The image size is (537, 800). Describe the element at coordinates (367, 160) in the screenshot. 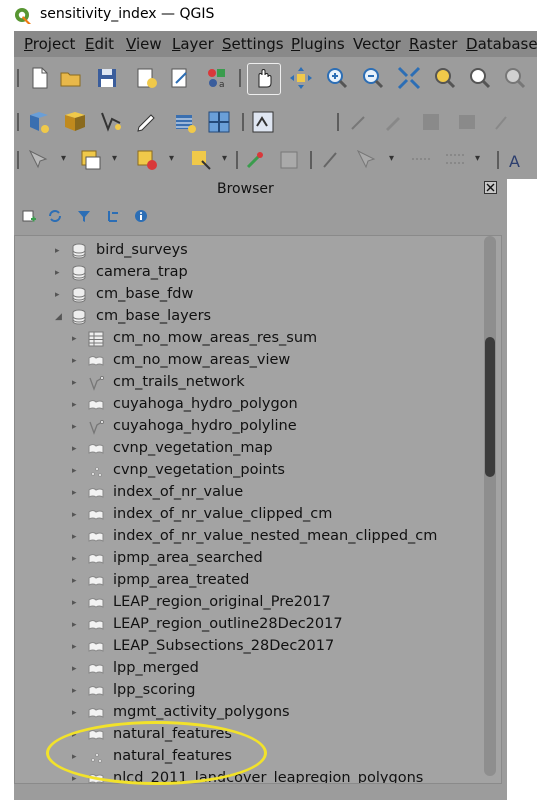

I see `select-radius-icon` at that location.